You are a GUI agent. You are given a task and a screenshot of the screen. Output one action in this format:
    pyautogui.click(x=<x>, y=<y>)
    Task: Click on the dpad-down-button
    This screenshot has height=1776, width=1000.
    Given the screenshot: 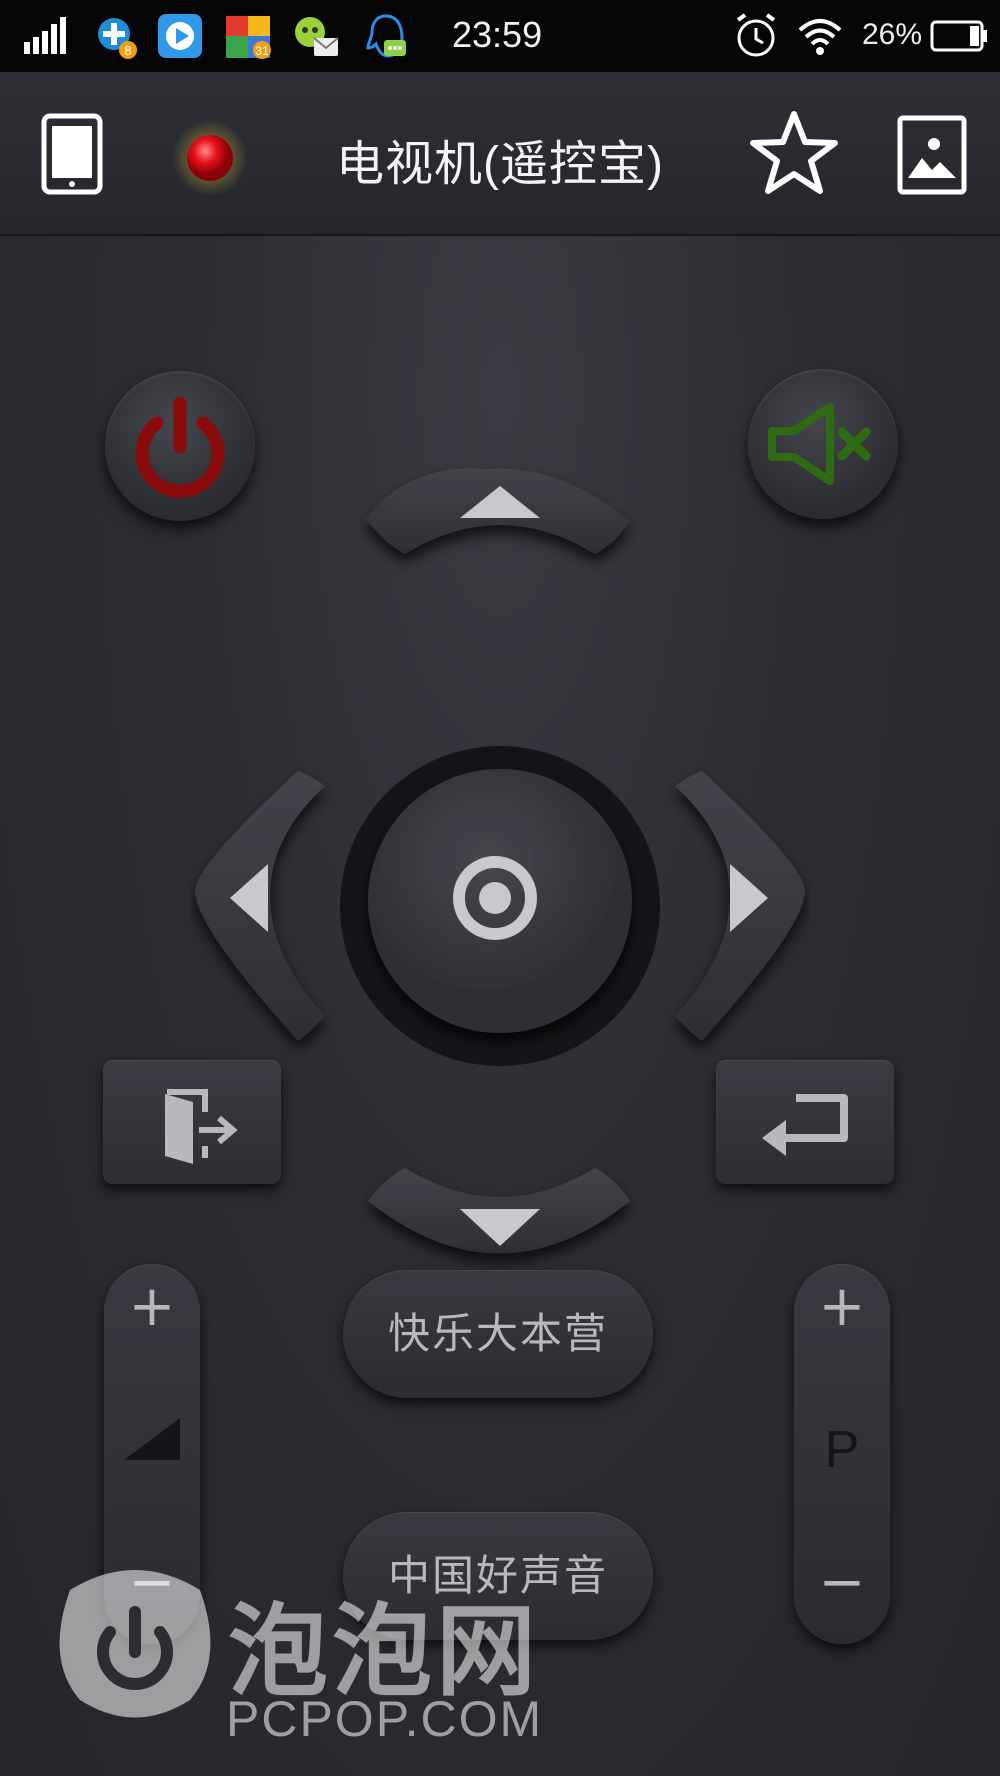 What is the action you would take?
    pyautogui.click(x=499, y=1211)
    